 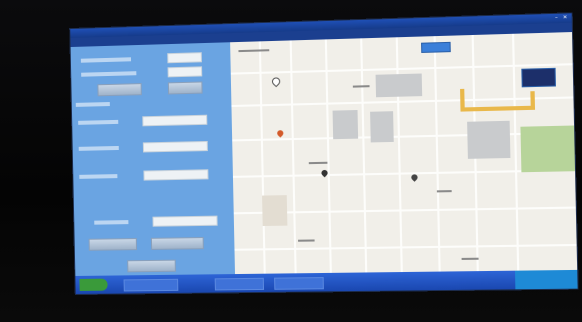 What do you see at coordinates (546, 279) in the screenshot?
I see `system-tray` at bounding box center [546, 279].